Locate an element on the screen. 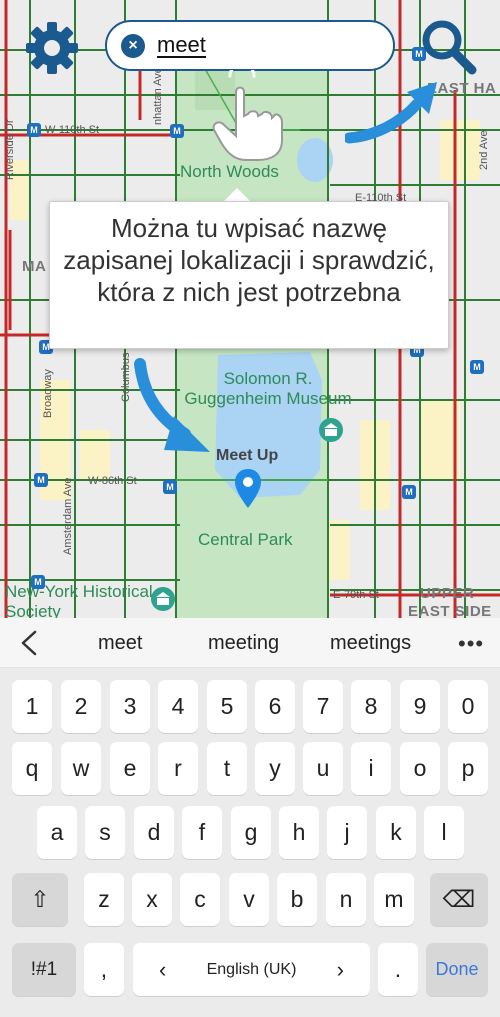 This screenshot has width=500, height=1017. suggestion-item: meetings is located at coordinates (370, 643).